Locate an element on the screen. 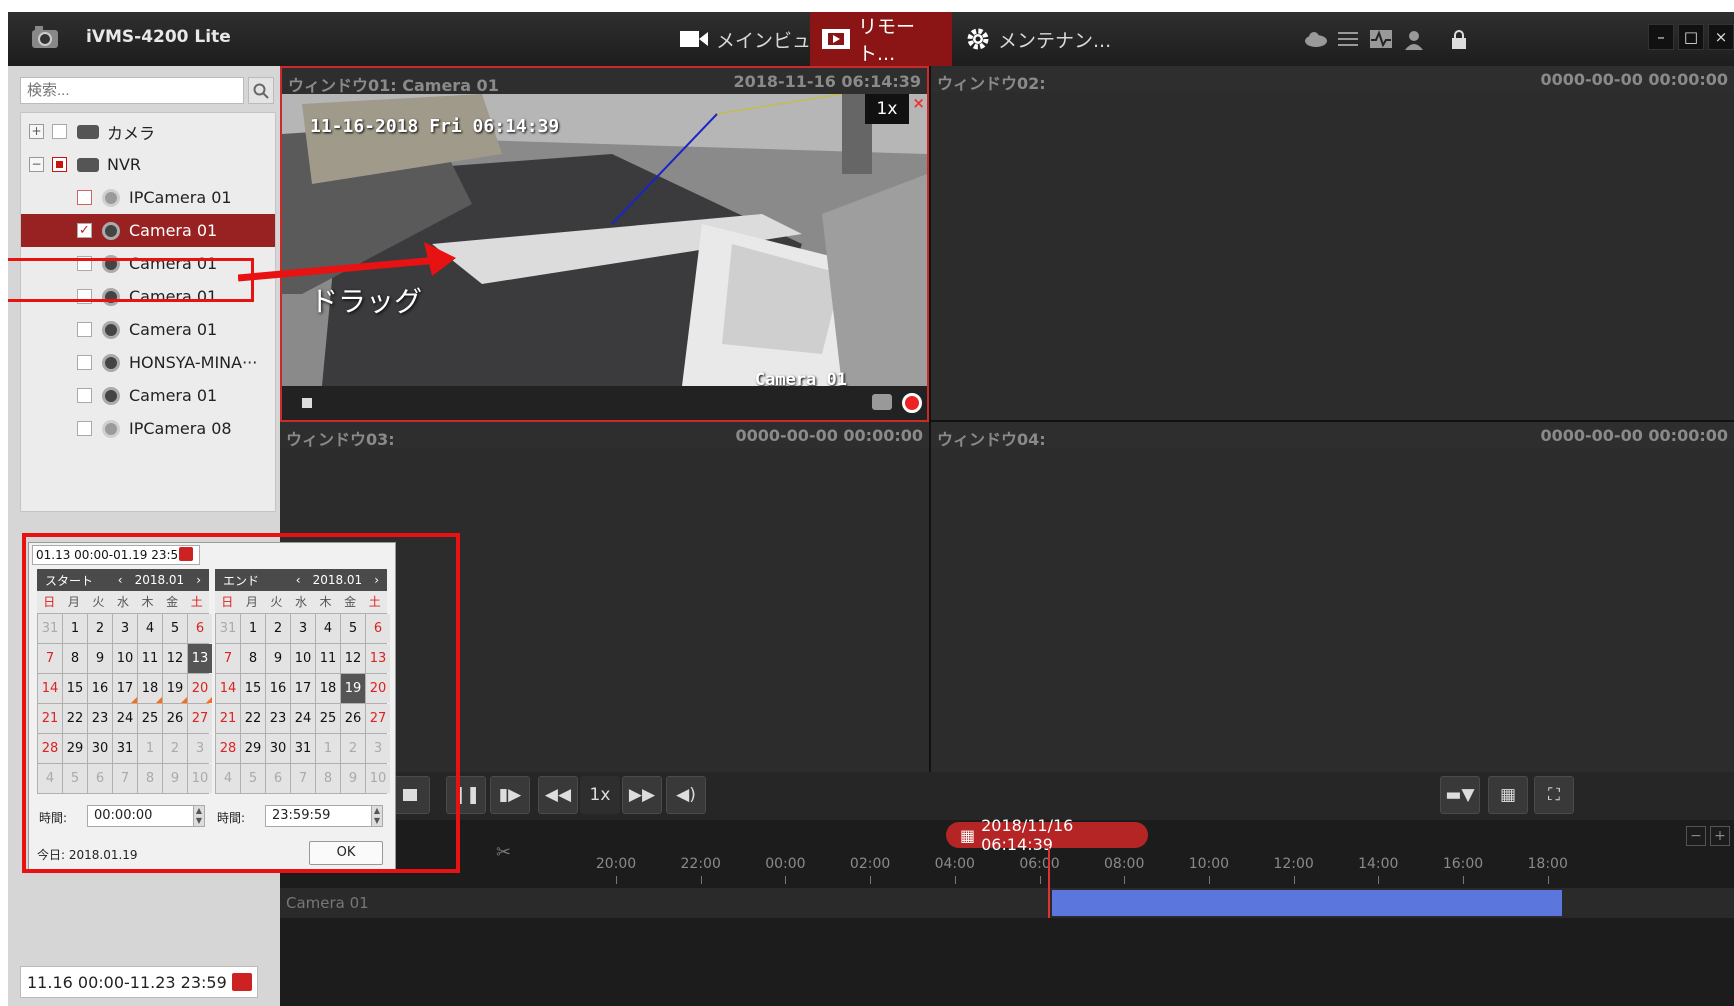  checkbox-checked: ✓ is located at coordinates (84, 230).